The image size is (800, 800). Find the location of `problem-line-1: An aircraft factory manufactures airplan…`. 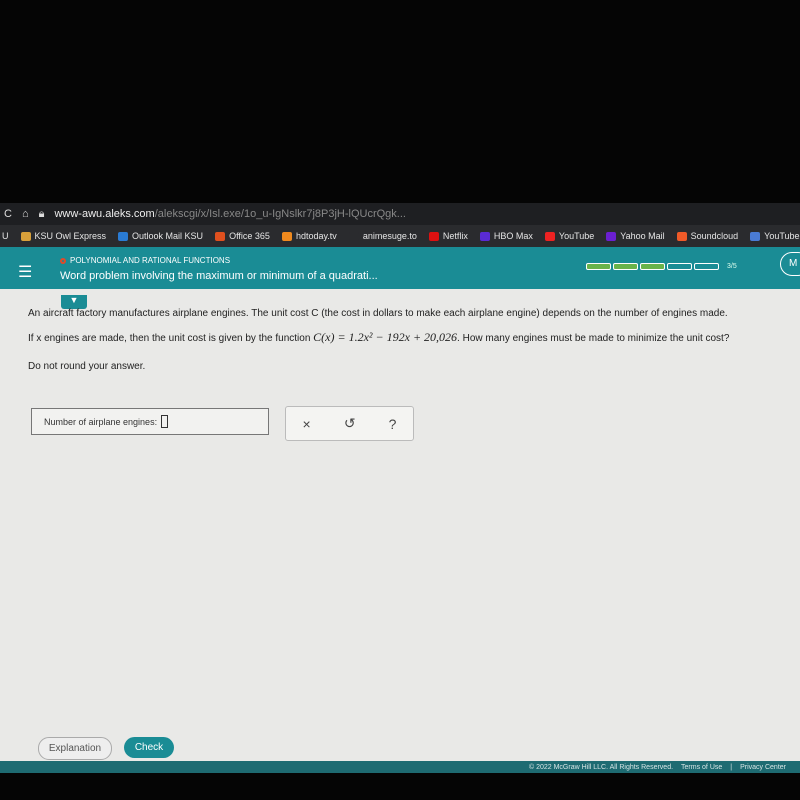

problem-line-1: An aircraft factory manufactures airplan… is located at coordinates (378, 313).